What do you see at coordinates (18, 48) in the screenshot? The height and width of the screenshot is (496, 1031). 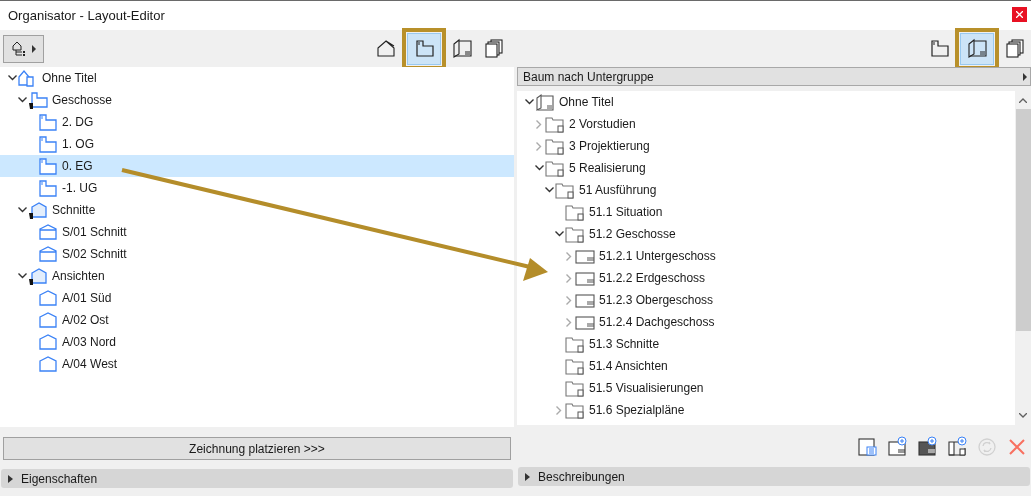 I see `tree-icon` at bounding box center [18, 48].